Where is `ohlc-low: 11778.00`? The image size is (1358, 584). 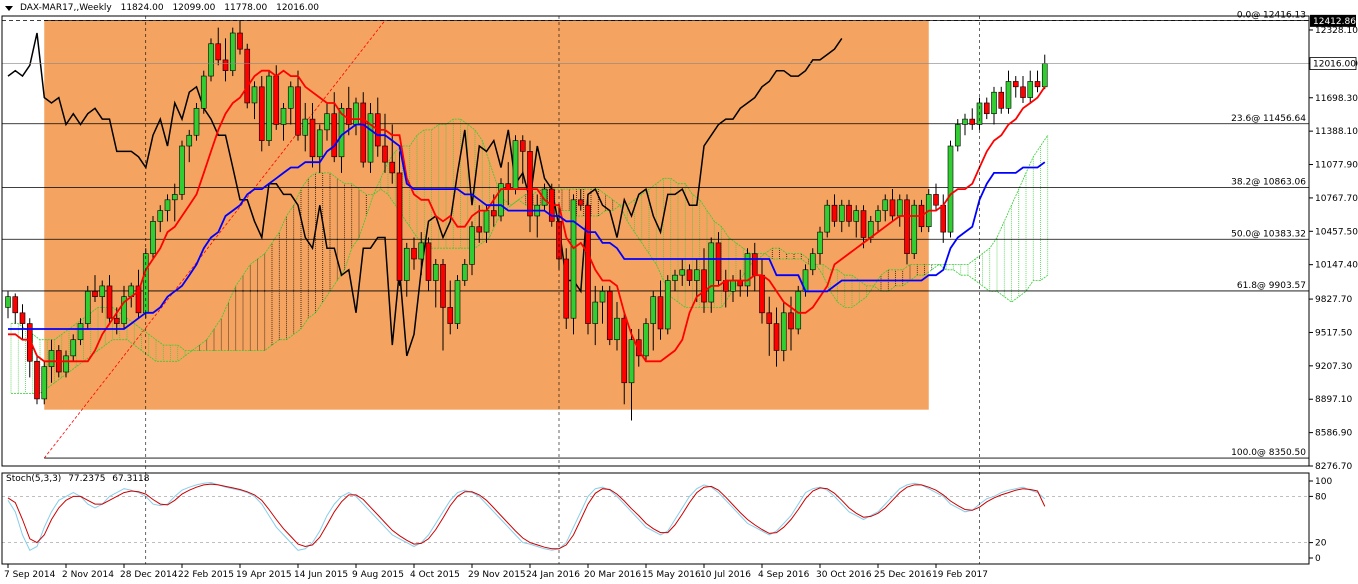
ohlc-low: 11778.00 is located at coordinates (246, 8).